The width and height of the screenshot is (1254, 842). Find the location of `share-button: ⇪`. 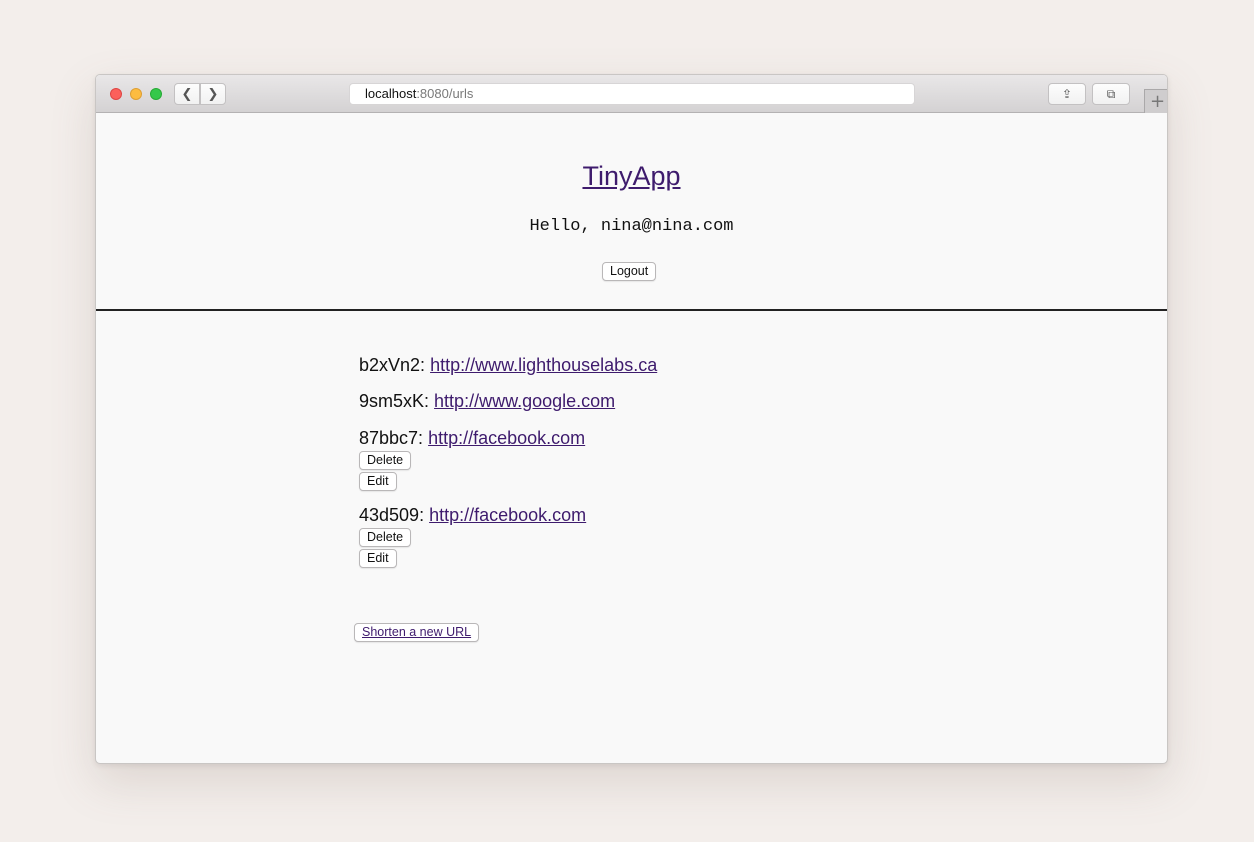

share-button: ⇪ is located at coordinates (1067, 94).